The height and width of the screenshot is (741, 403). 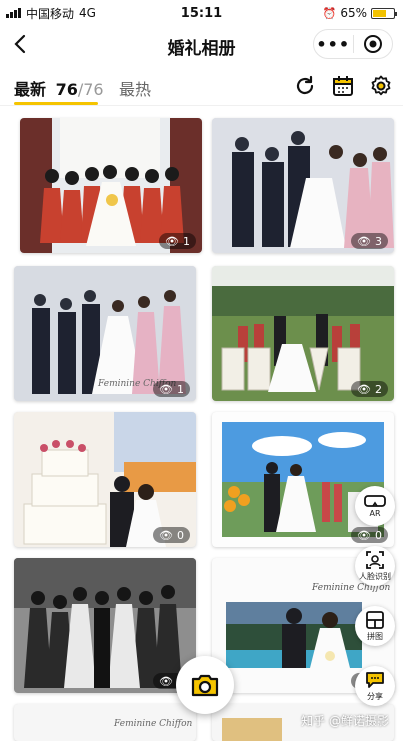 I want to click on ar-button: AR, so click(x=375, y=506).